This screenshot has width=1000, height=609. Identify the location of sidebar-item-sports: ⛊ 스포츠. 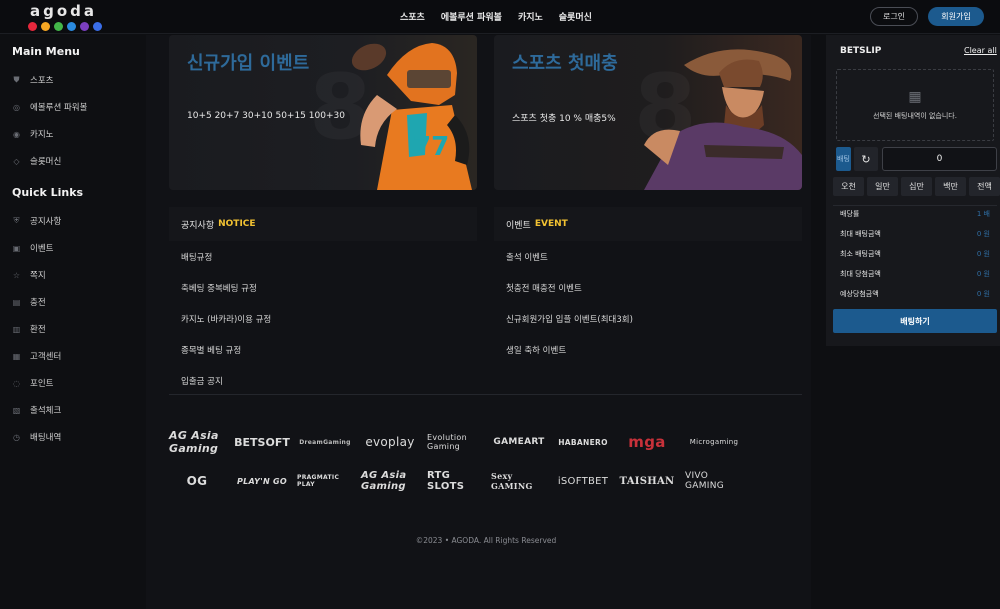
(33, 80).